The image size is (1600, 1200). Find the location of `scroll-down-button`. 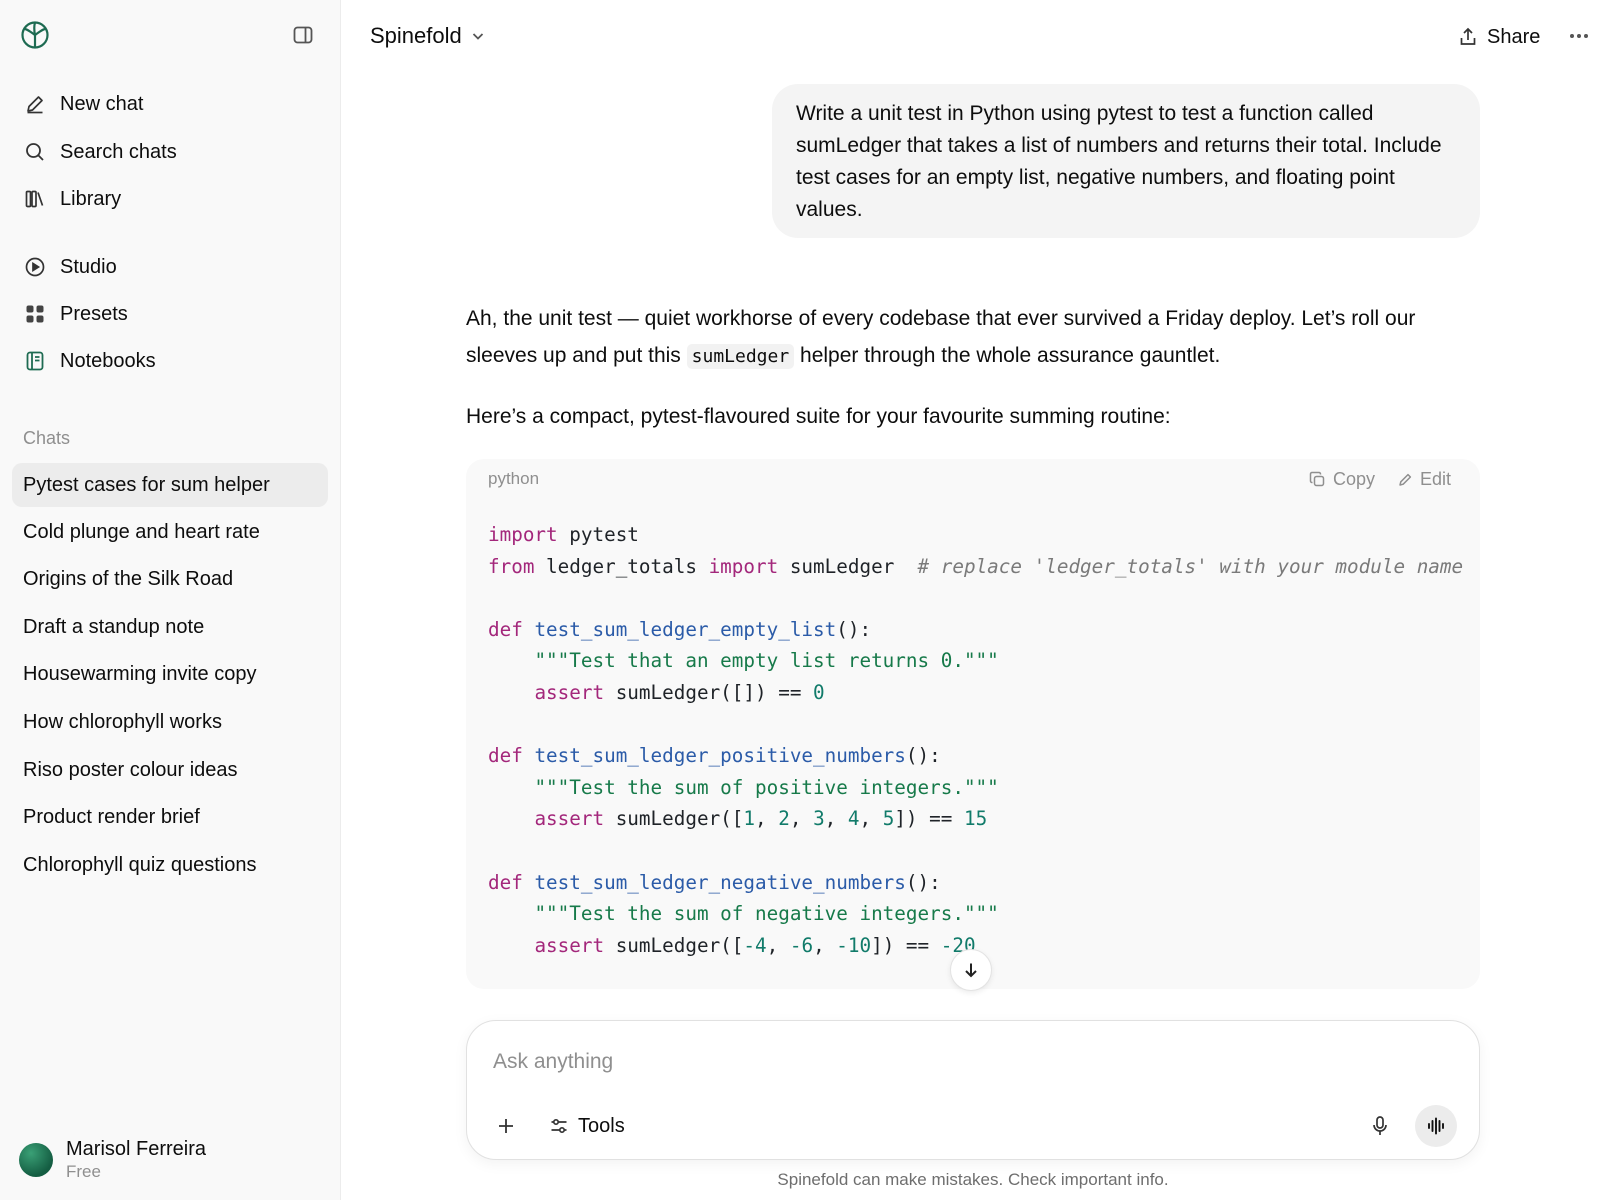

scroll-down-button is located at coordinates (971, 970).